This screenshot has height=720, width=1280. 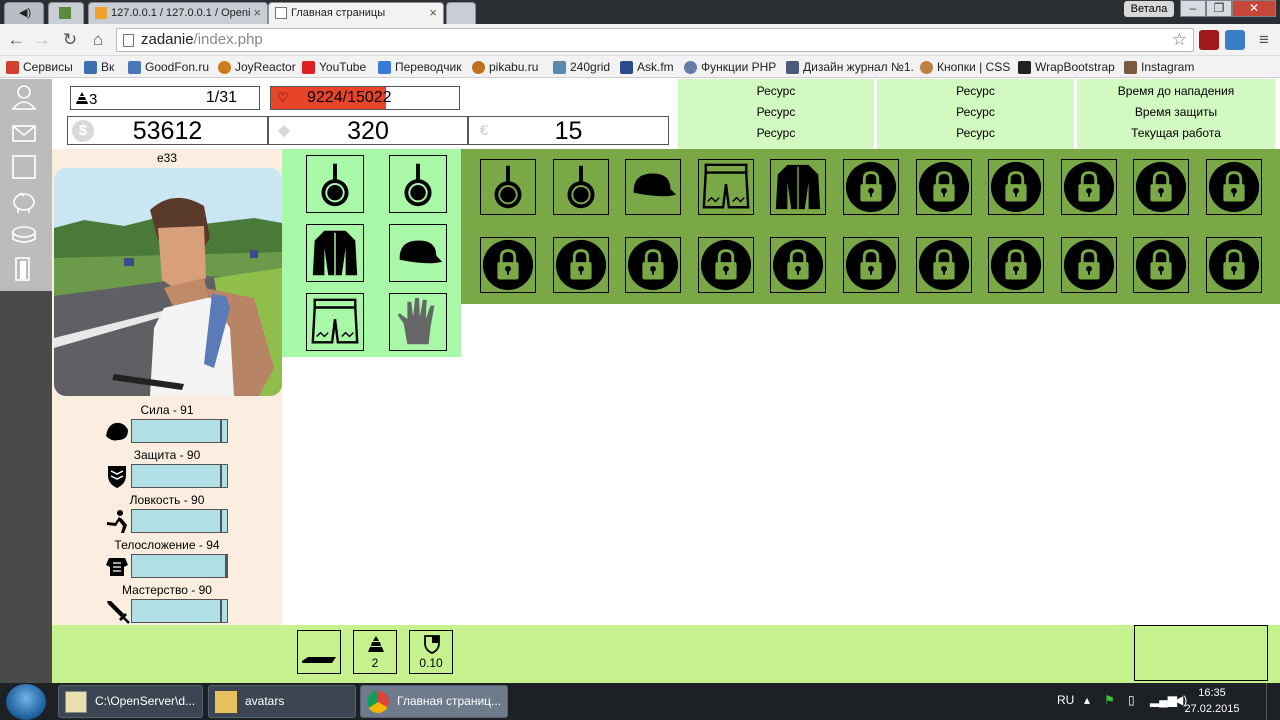 I want to click on bookmark-wrapbootstrap: WrapBootstrap, so click(x=1066, y=67).